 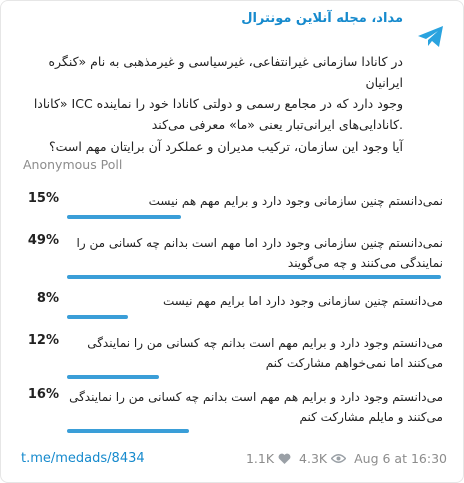 I want to click on poll-option-percent: 15%, so click(x=43, y=198).